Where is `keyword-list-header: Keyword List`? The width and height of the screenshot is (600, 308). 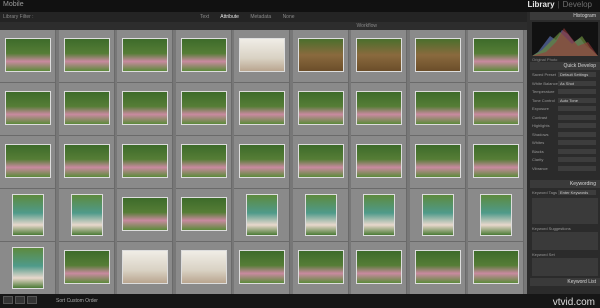 keyword-list-header: Keyword List is located at coordinates (565, 282).